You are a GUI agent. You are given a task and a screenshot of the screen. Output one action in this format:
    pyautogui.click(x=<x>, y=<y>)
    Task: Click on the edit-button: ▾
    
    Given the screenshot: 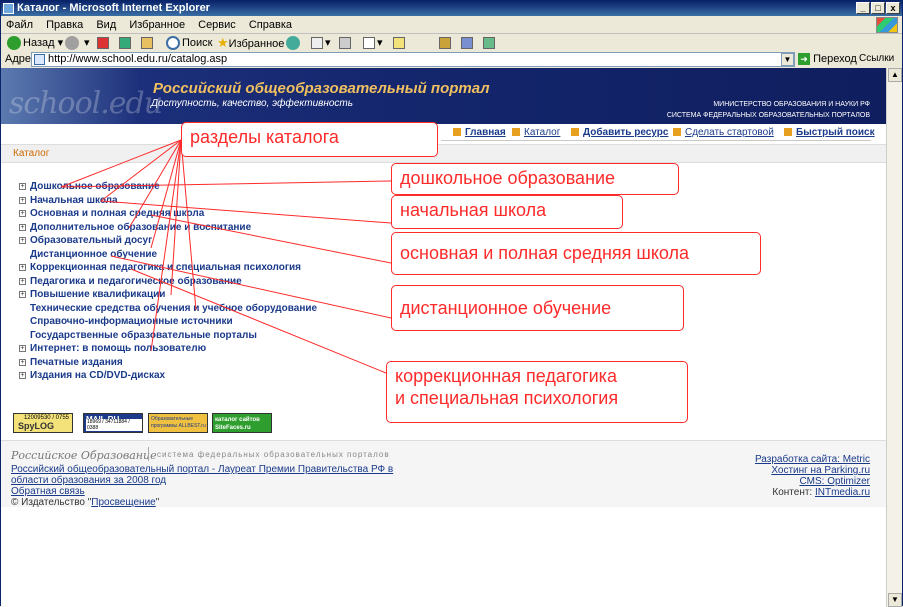 What is the action you would take?
    pyautogui.click(x=373, y=43)
    